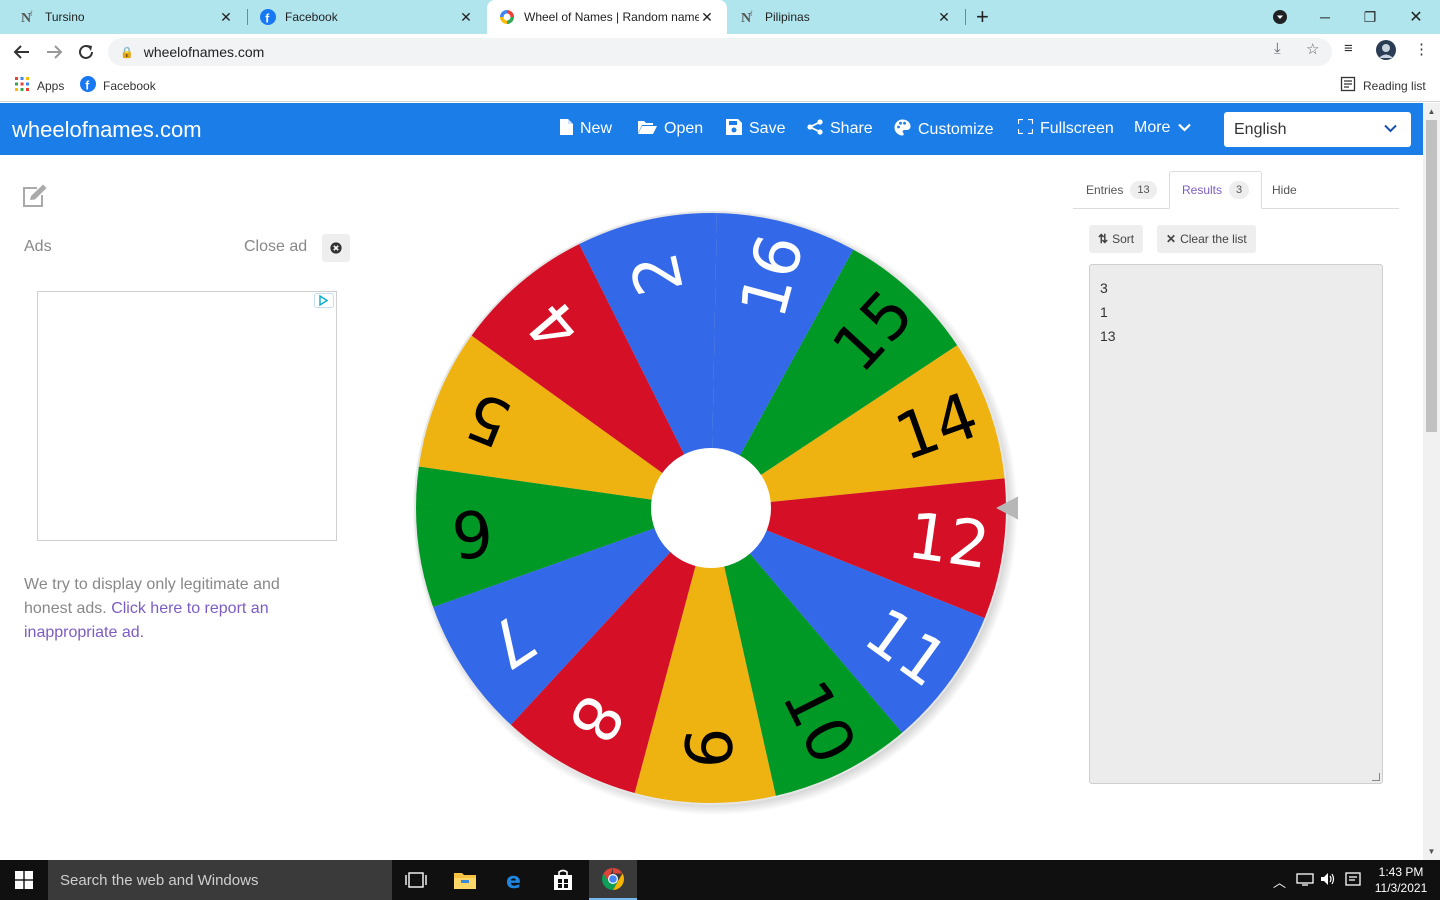  Describe the element at coordinates (220, 880) in the screenshot. I see `taskbar-search-input: Search the web and Windows` at that location.